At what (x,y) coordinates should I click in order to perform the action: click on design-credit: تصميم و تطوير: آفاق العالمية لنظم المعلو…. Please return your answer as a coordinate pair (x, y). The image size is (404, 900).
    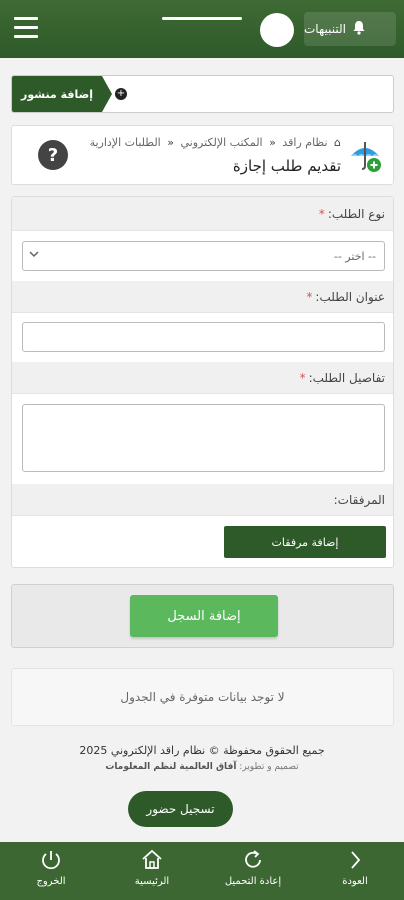
    Looking at the image, I should click on (202, 767).